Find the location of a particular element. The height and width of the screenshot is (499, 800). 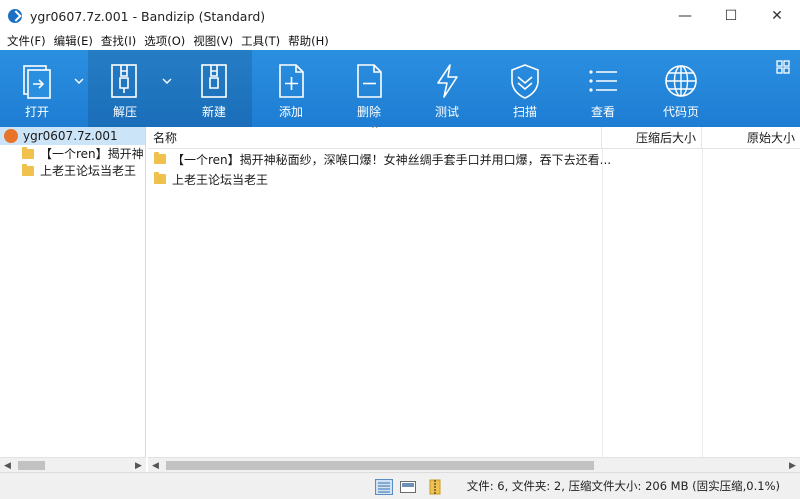

add-button: 添加 is located at coordinates (291, 88).